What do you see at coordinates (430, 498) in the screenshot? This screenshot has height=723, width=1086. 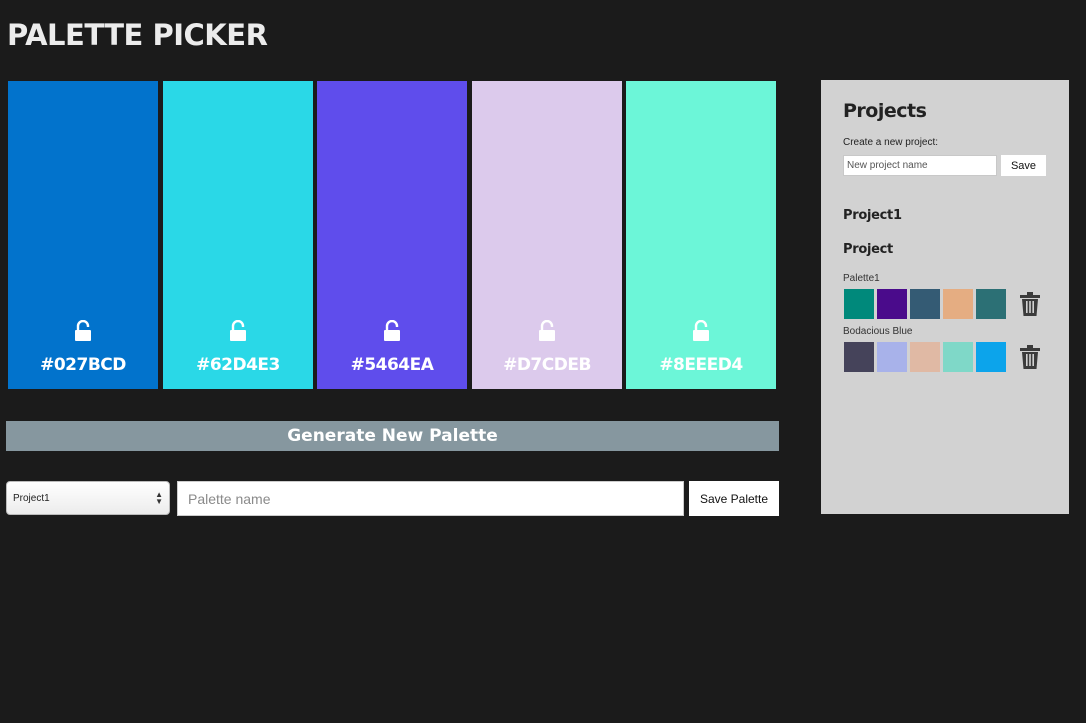 I see `palette-name-input` at bounding box center [430, 498].